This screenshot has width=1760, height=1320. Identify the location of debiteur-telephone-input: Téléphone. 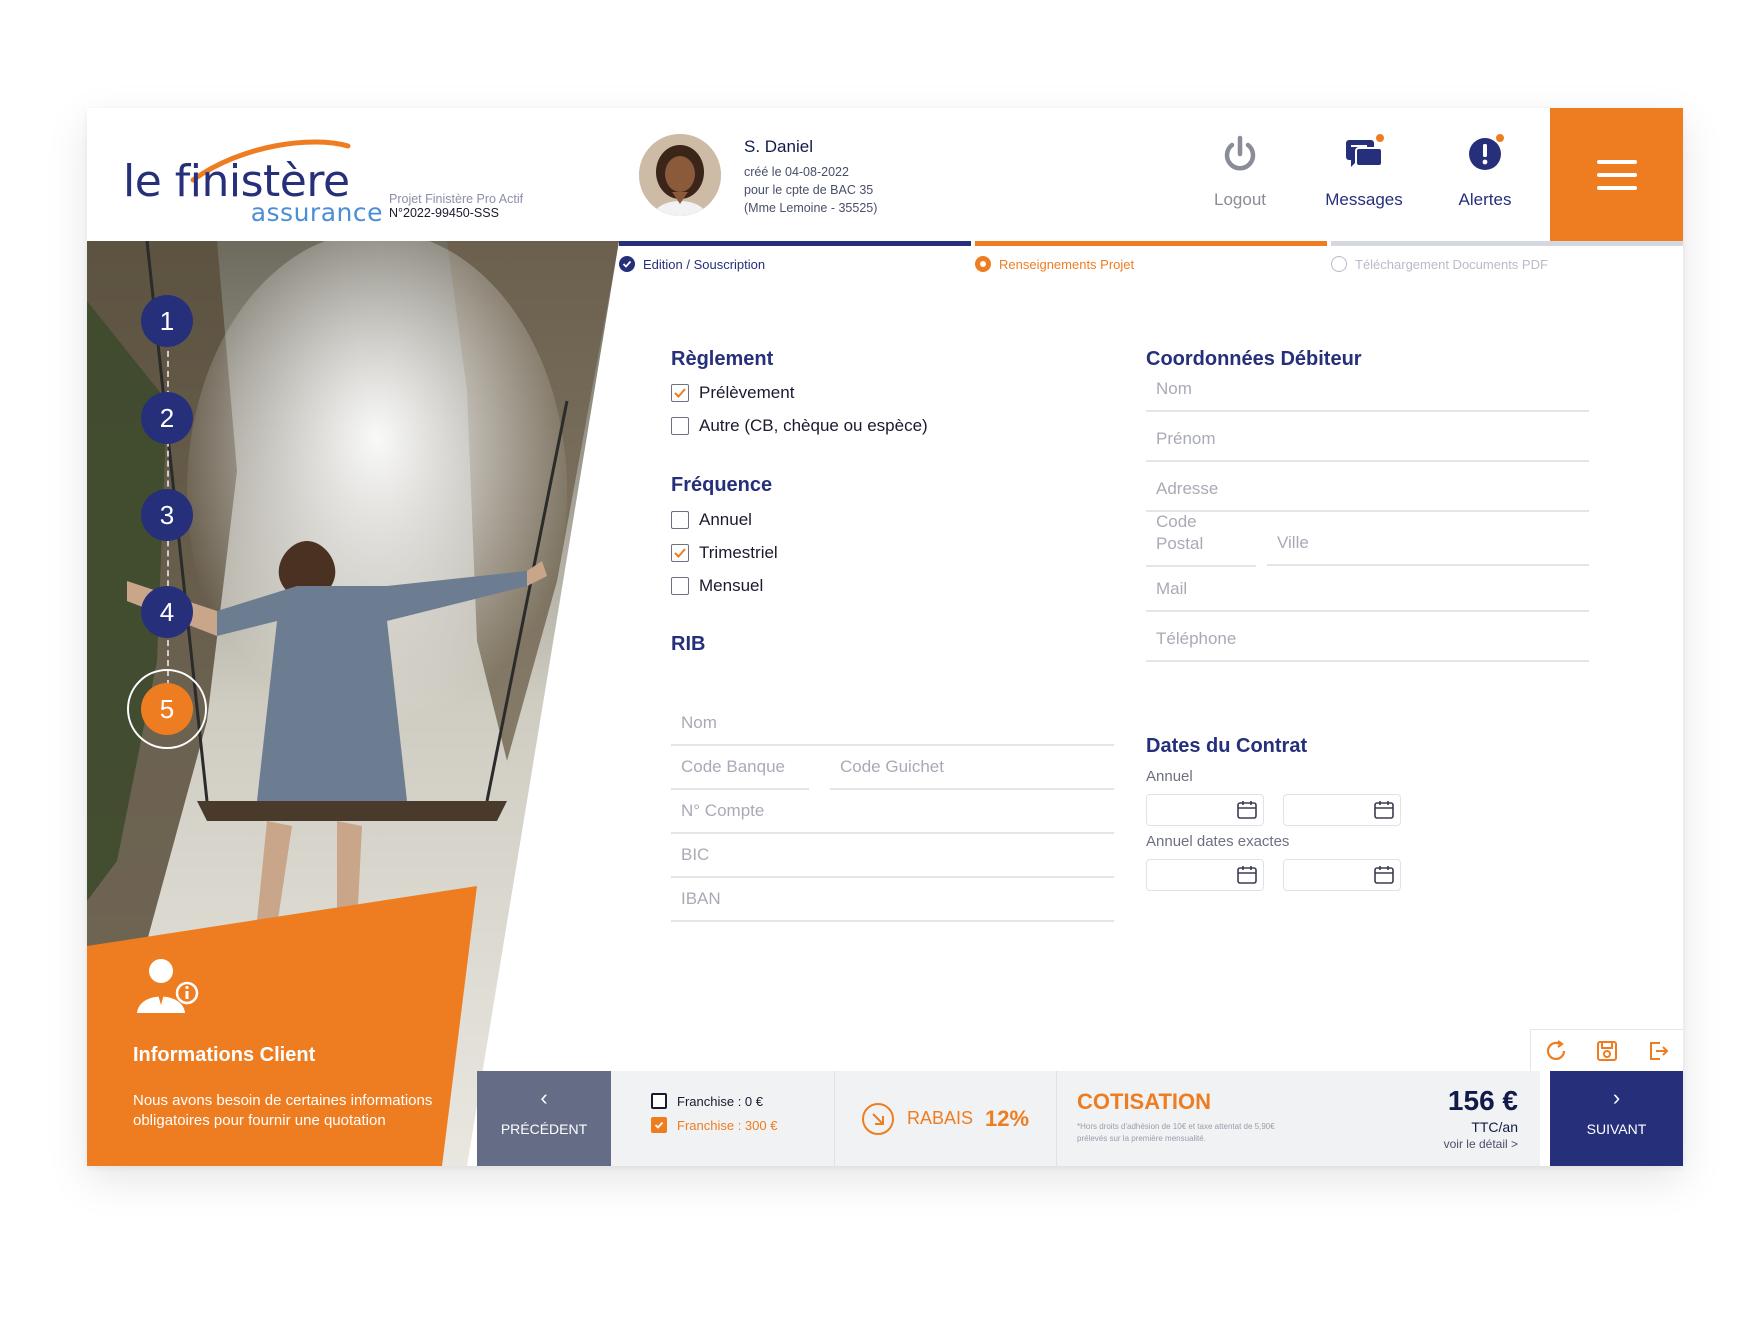
(1367, 639).